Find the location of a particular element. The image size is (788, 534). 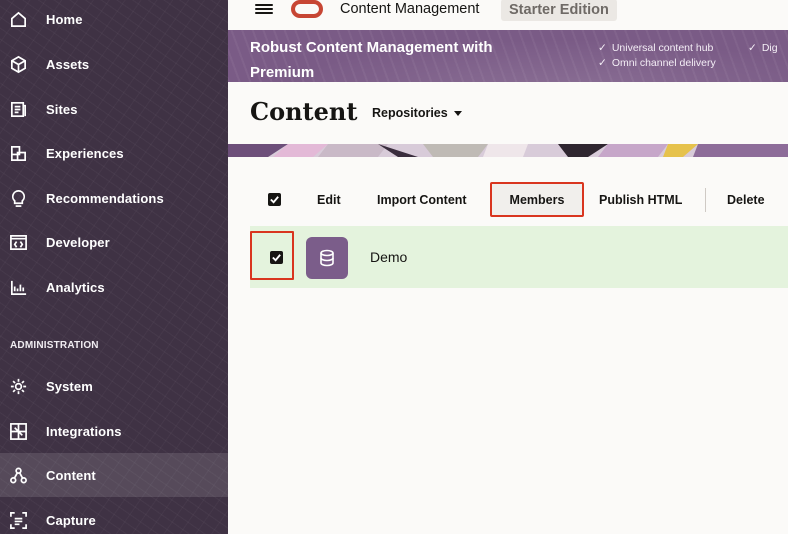

import-content-button: Import Content is located at coordinates (422, 200).